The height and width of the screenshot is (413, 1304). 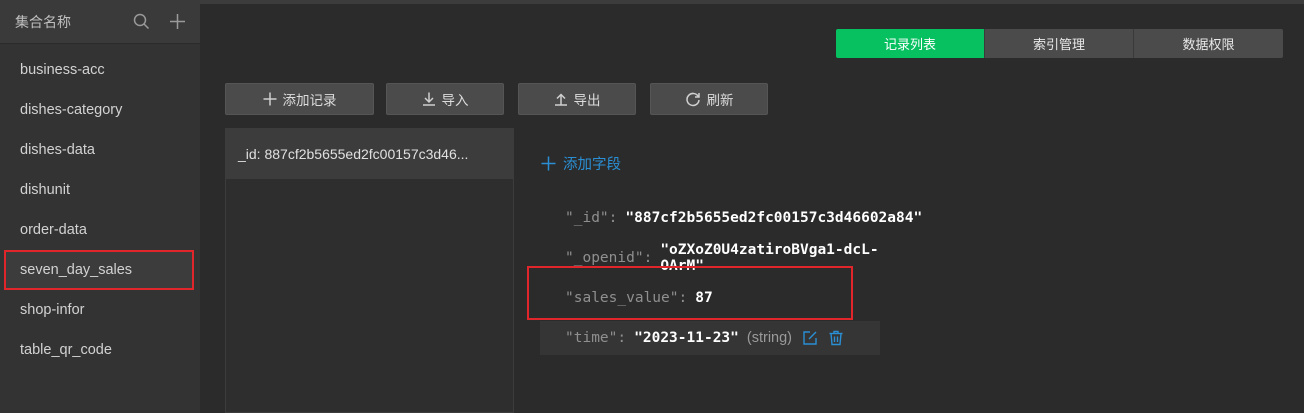 What do you see at coordinates (686, 338) in the screenshot?
I see `field-value: "2023-11-23"` at bounding box center [686, 338].